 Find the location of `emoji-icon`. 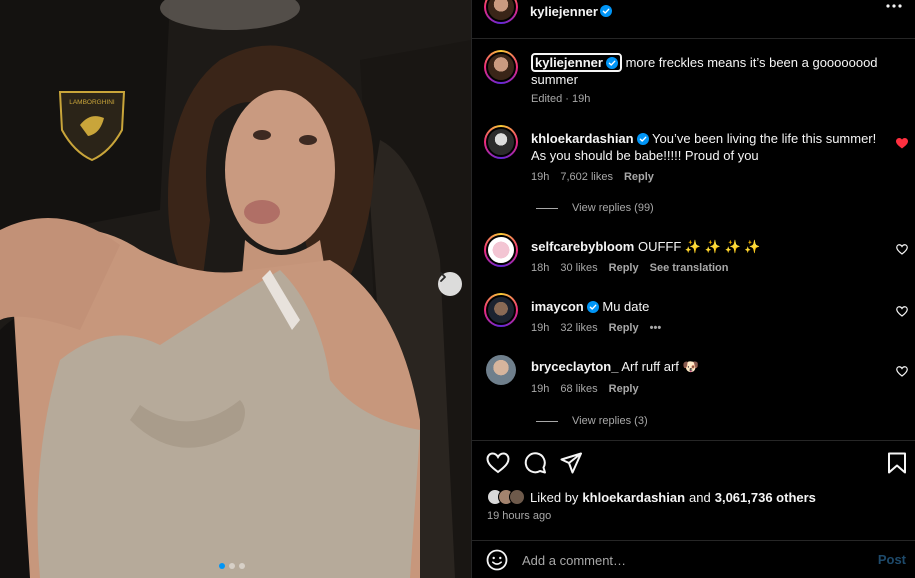

emoji-icon is located at coordinates (497, 560).